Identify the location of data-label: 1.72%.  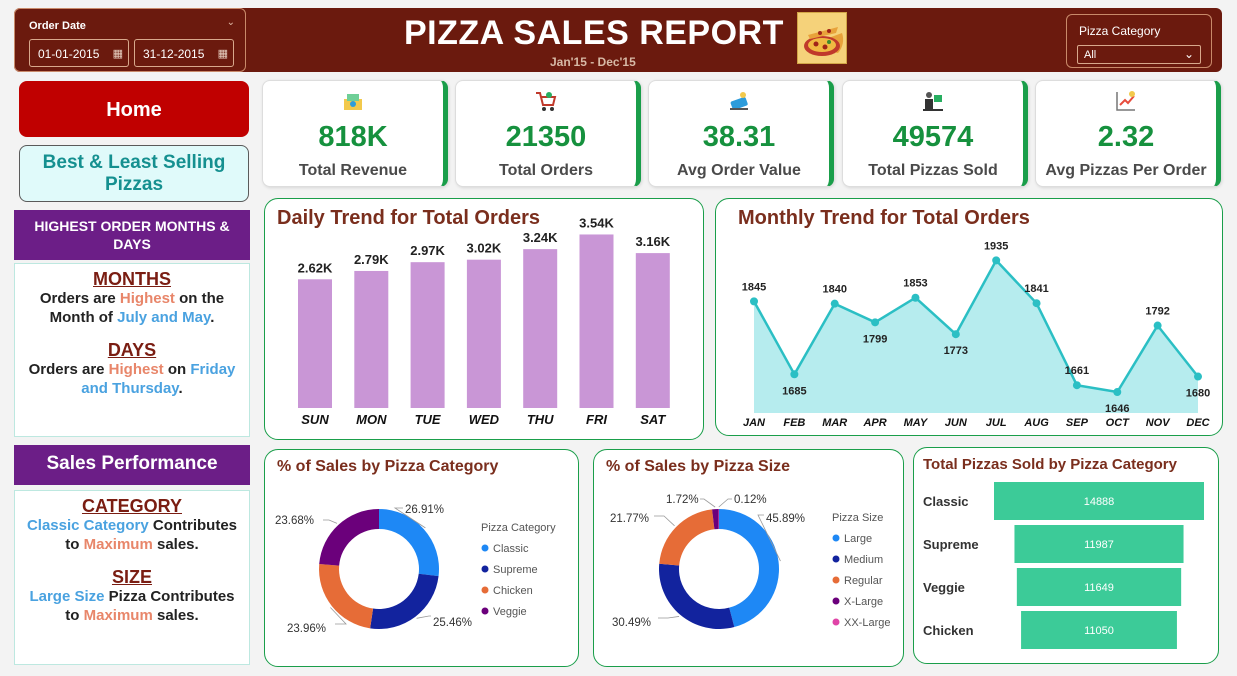
(682, 500).